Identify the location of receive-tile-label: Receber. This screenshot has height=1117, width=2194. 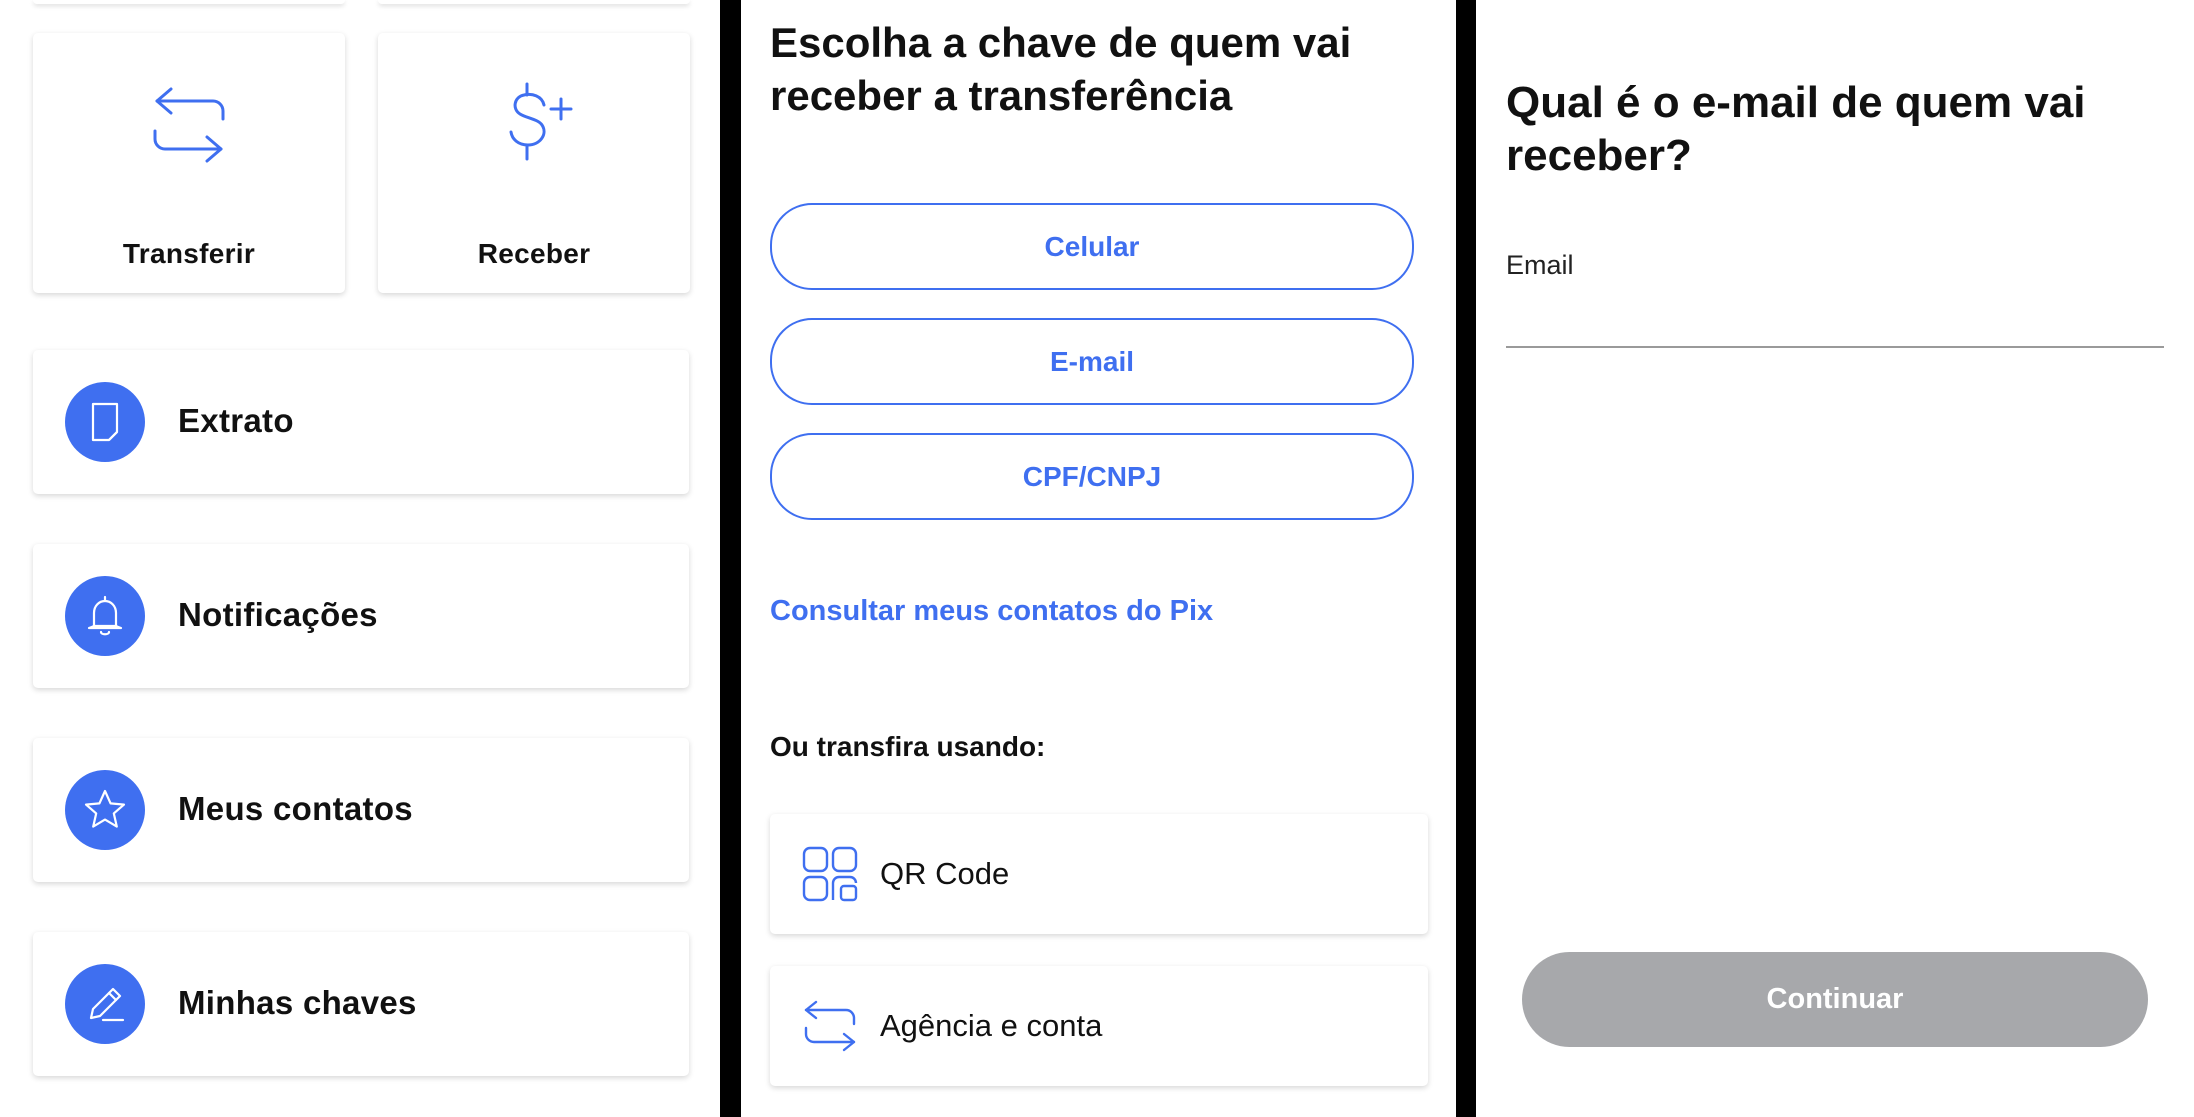
(534, 253).